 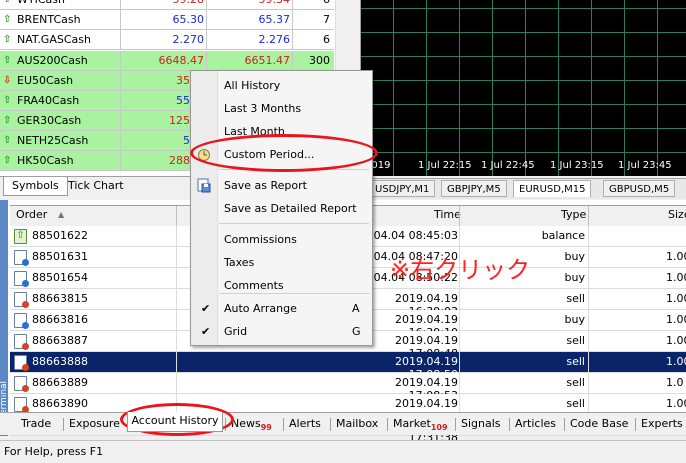 What do you see at coordinates (281, 86) in the screenshot?
I see `menu-item-all-history: All History` at bounding box center [281, 86].